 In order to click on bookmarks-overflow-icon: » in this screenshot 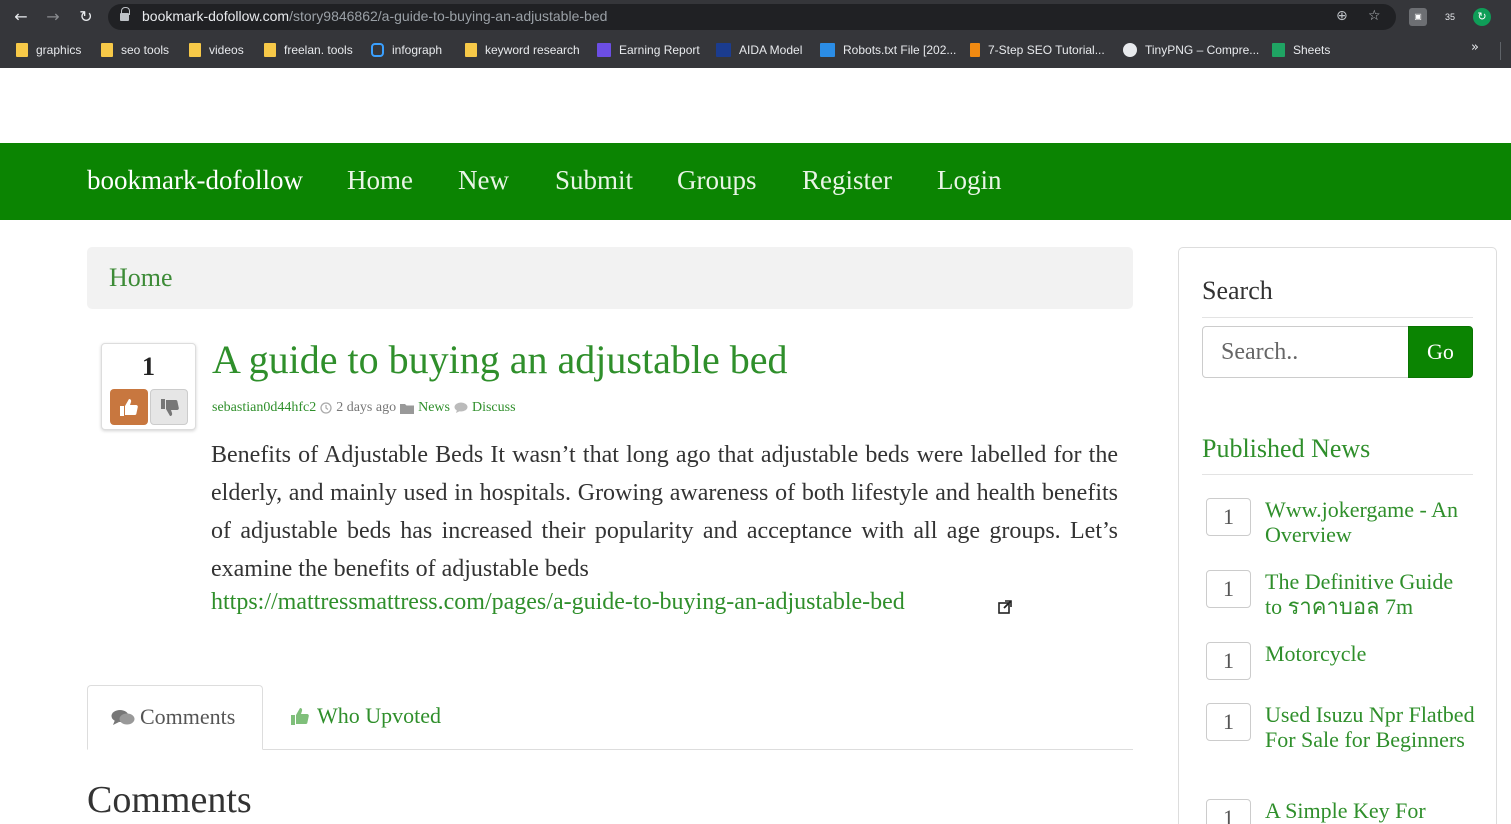, I will do `click(1475, 47)`.